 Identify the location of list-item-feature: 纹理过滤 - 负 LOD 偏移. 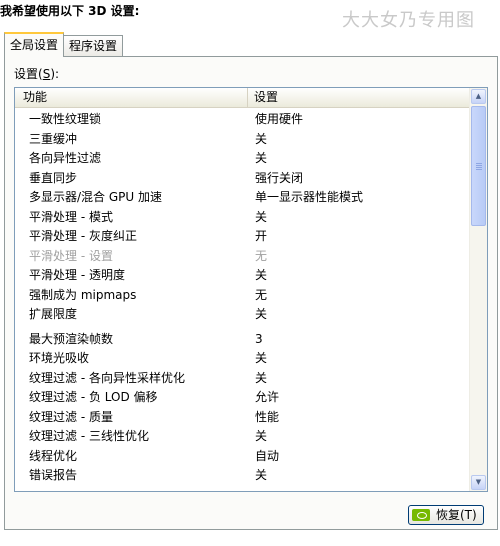
(93, 397).